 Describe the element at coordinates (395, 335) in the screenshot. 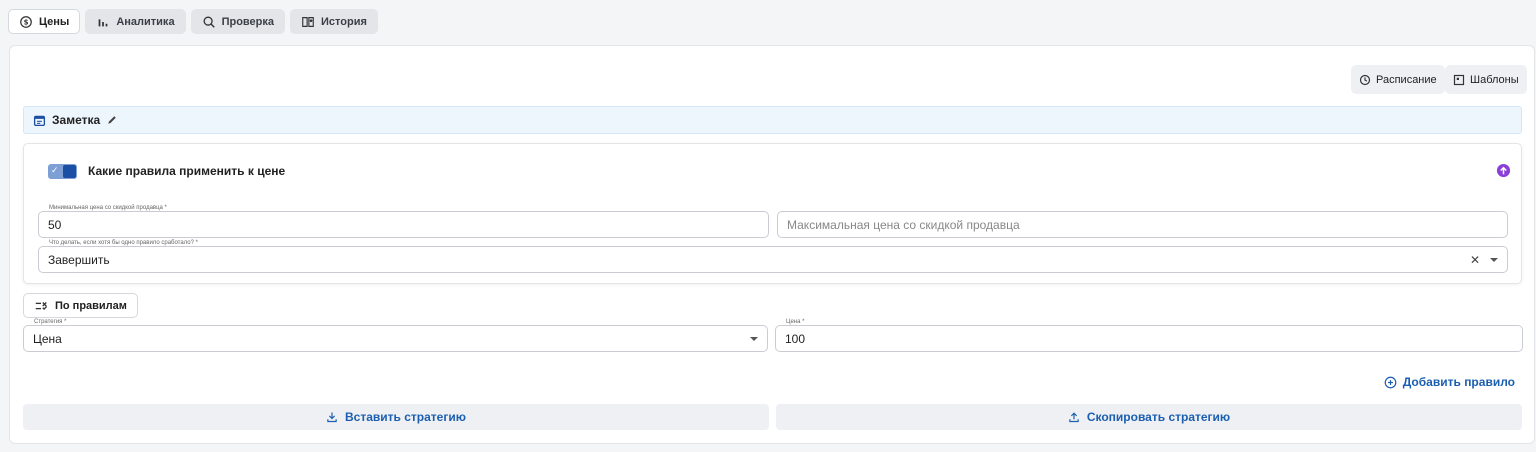

I see `strategy-select: Стратегия * Цена` at that location.